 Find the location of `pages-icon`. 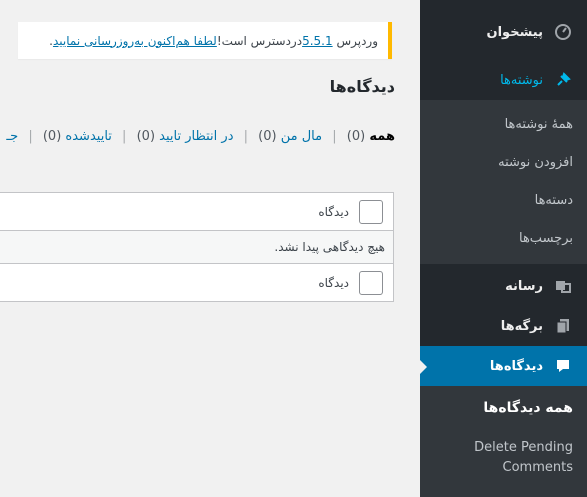

pages-icon is located at coordinates (563, 326).